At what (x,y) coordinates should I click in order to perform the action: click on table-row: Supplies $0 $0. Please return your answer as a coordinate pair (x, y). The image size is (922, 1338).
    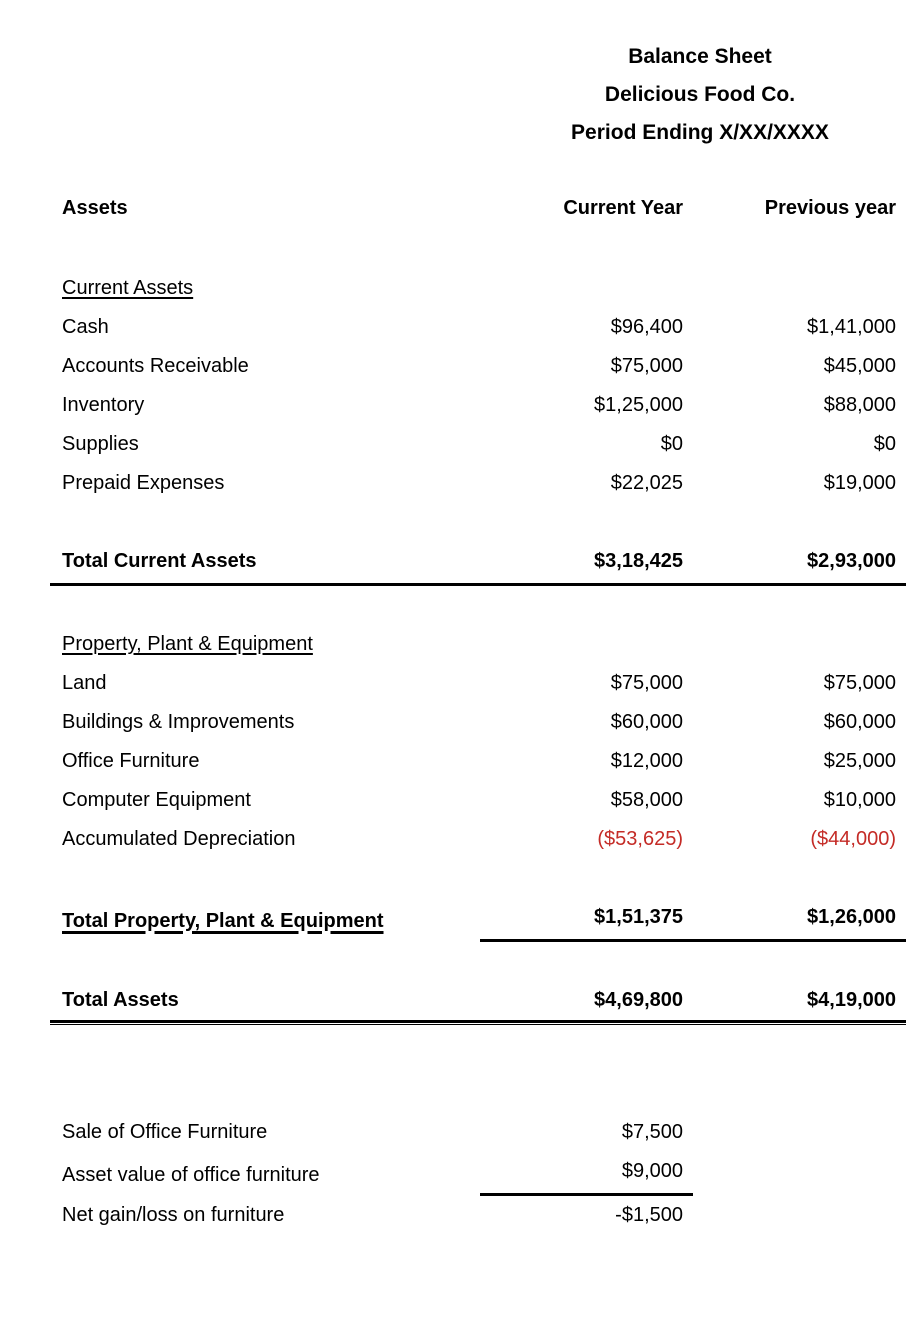
    Looking at the image, I should click on (478, 444).